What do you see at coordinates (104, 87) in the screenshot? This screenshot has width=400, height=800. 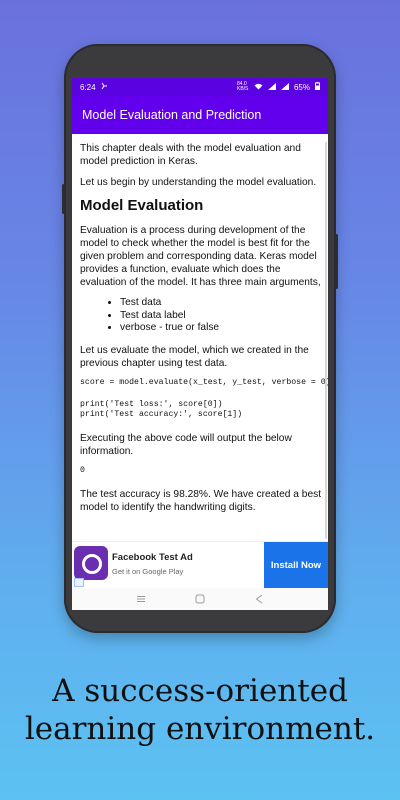 I see `notification-icon` at bounding box center [104, 87].